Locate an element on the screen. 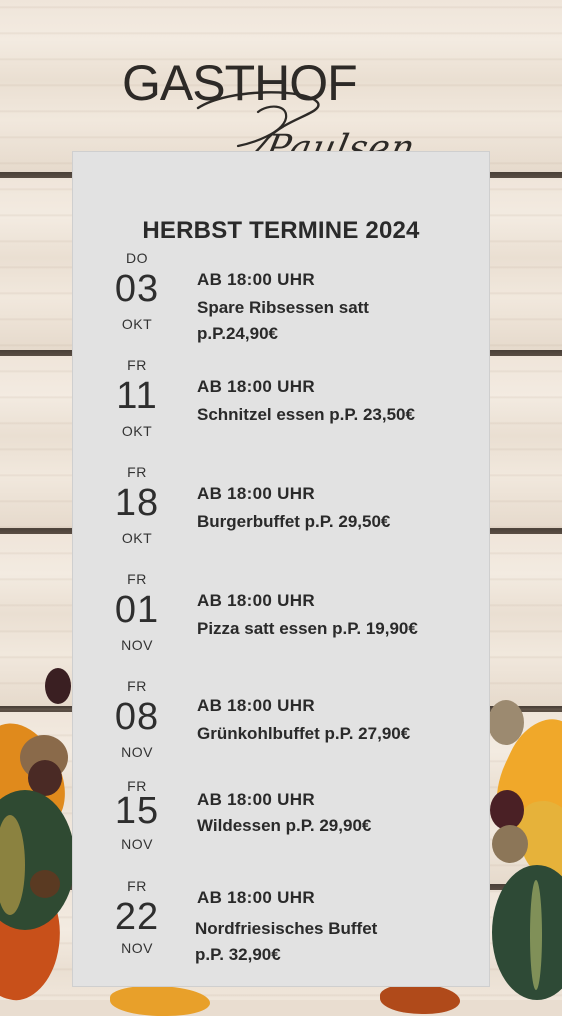  event-day: 01 is located at coordinates (137, 610).